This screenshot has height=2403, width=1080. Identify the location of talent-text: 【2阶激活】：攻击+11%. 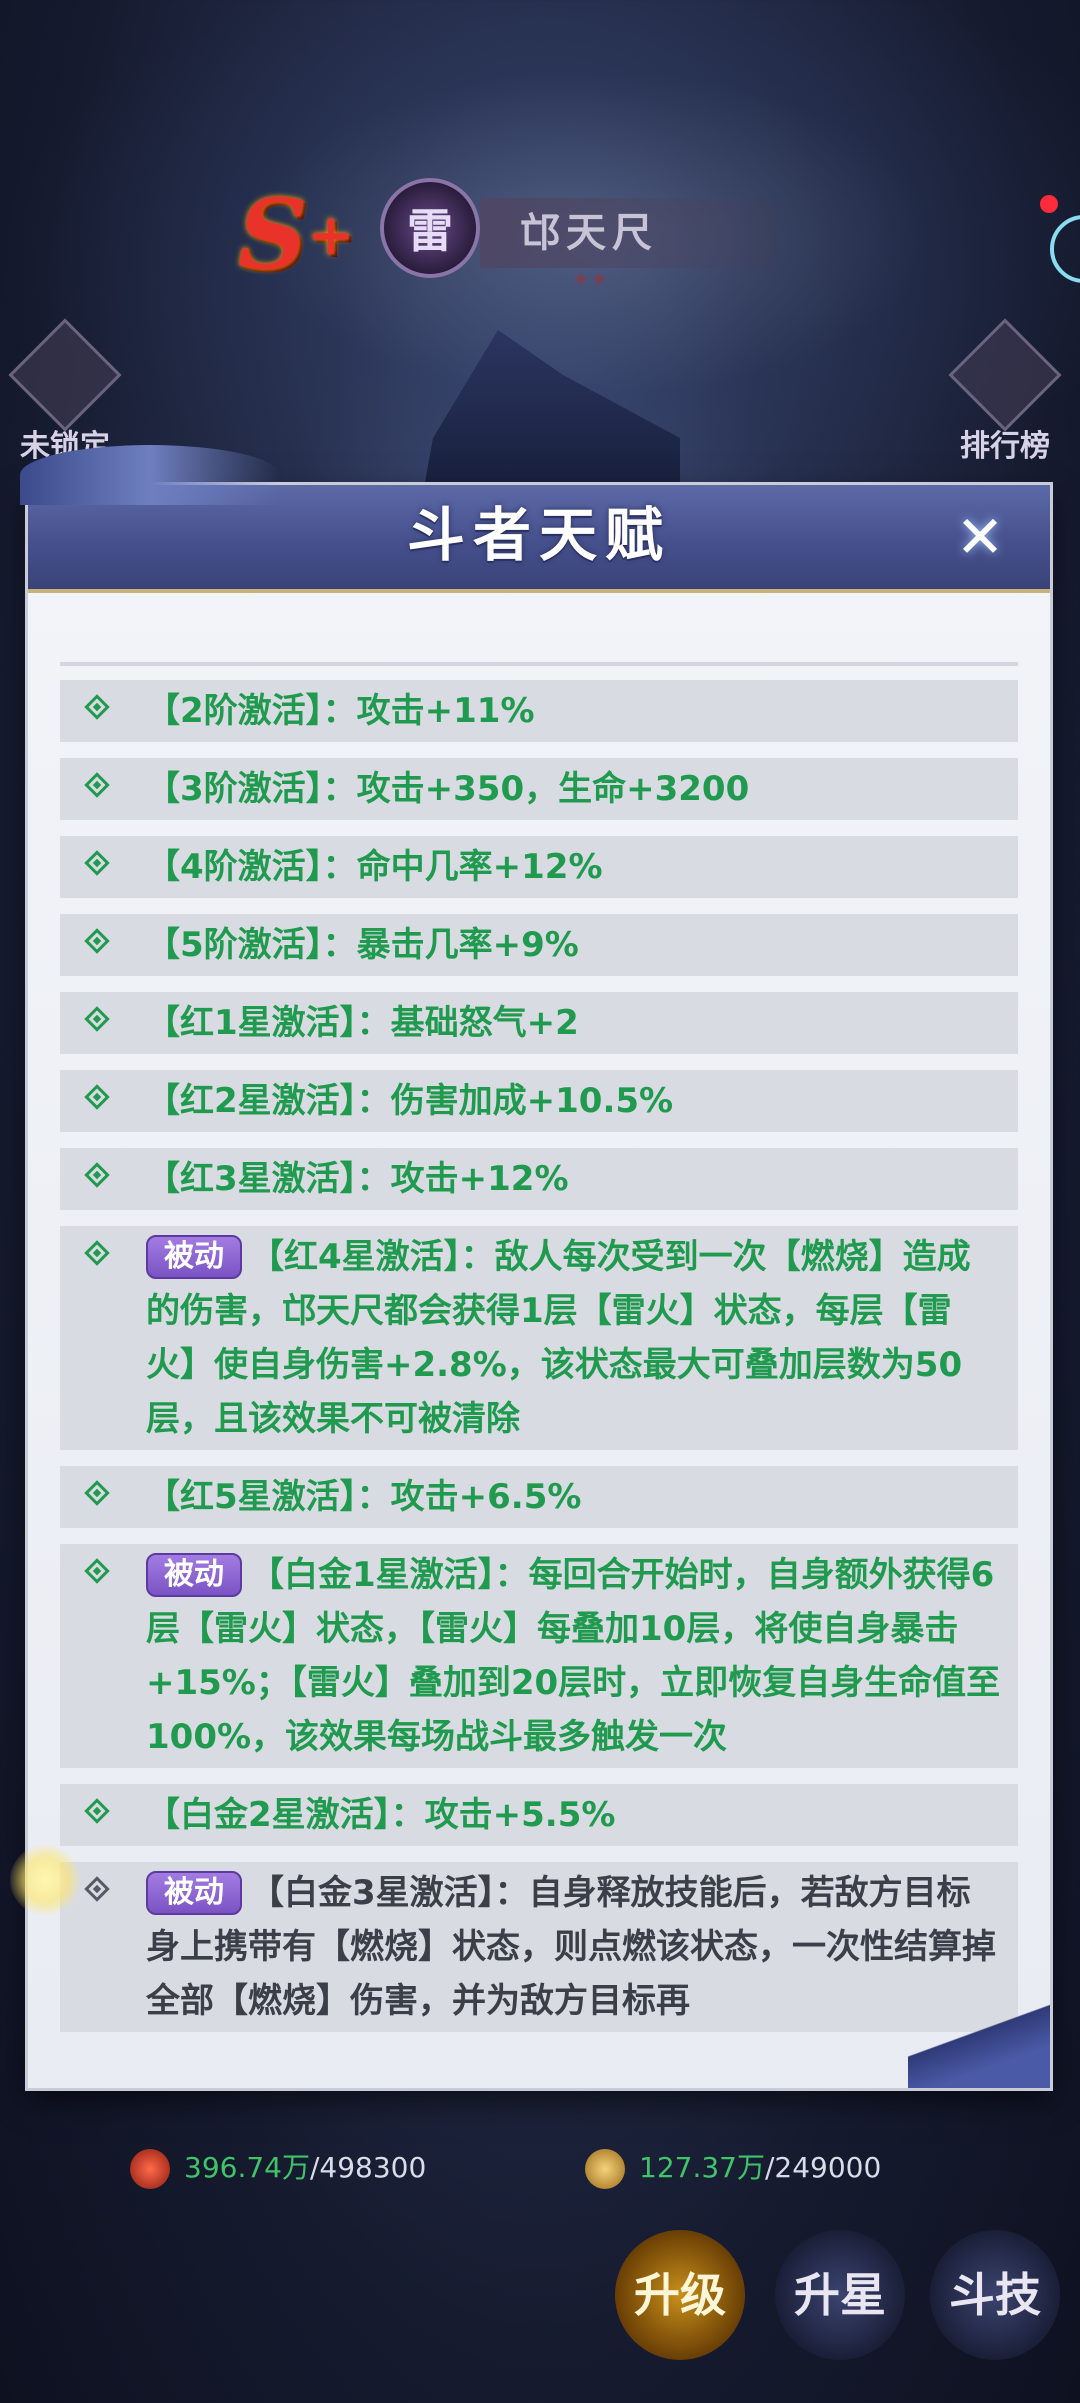
(340, 711).